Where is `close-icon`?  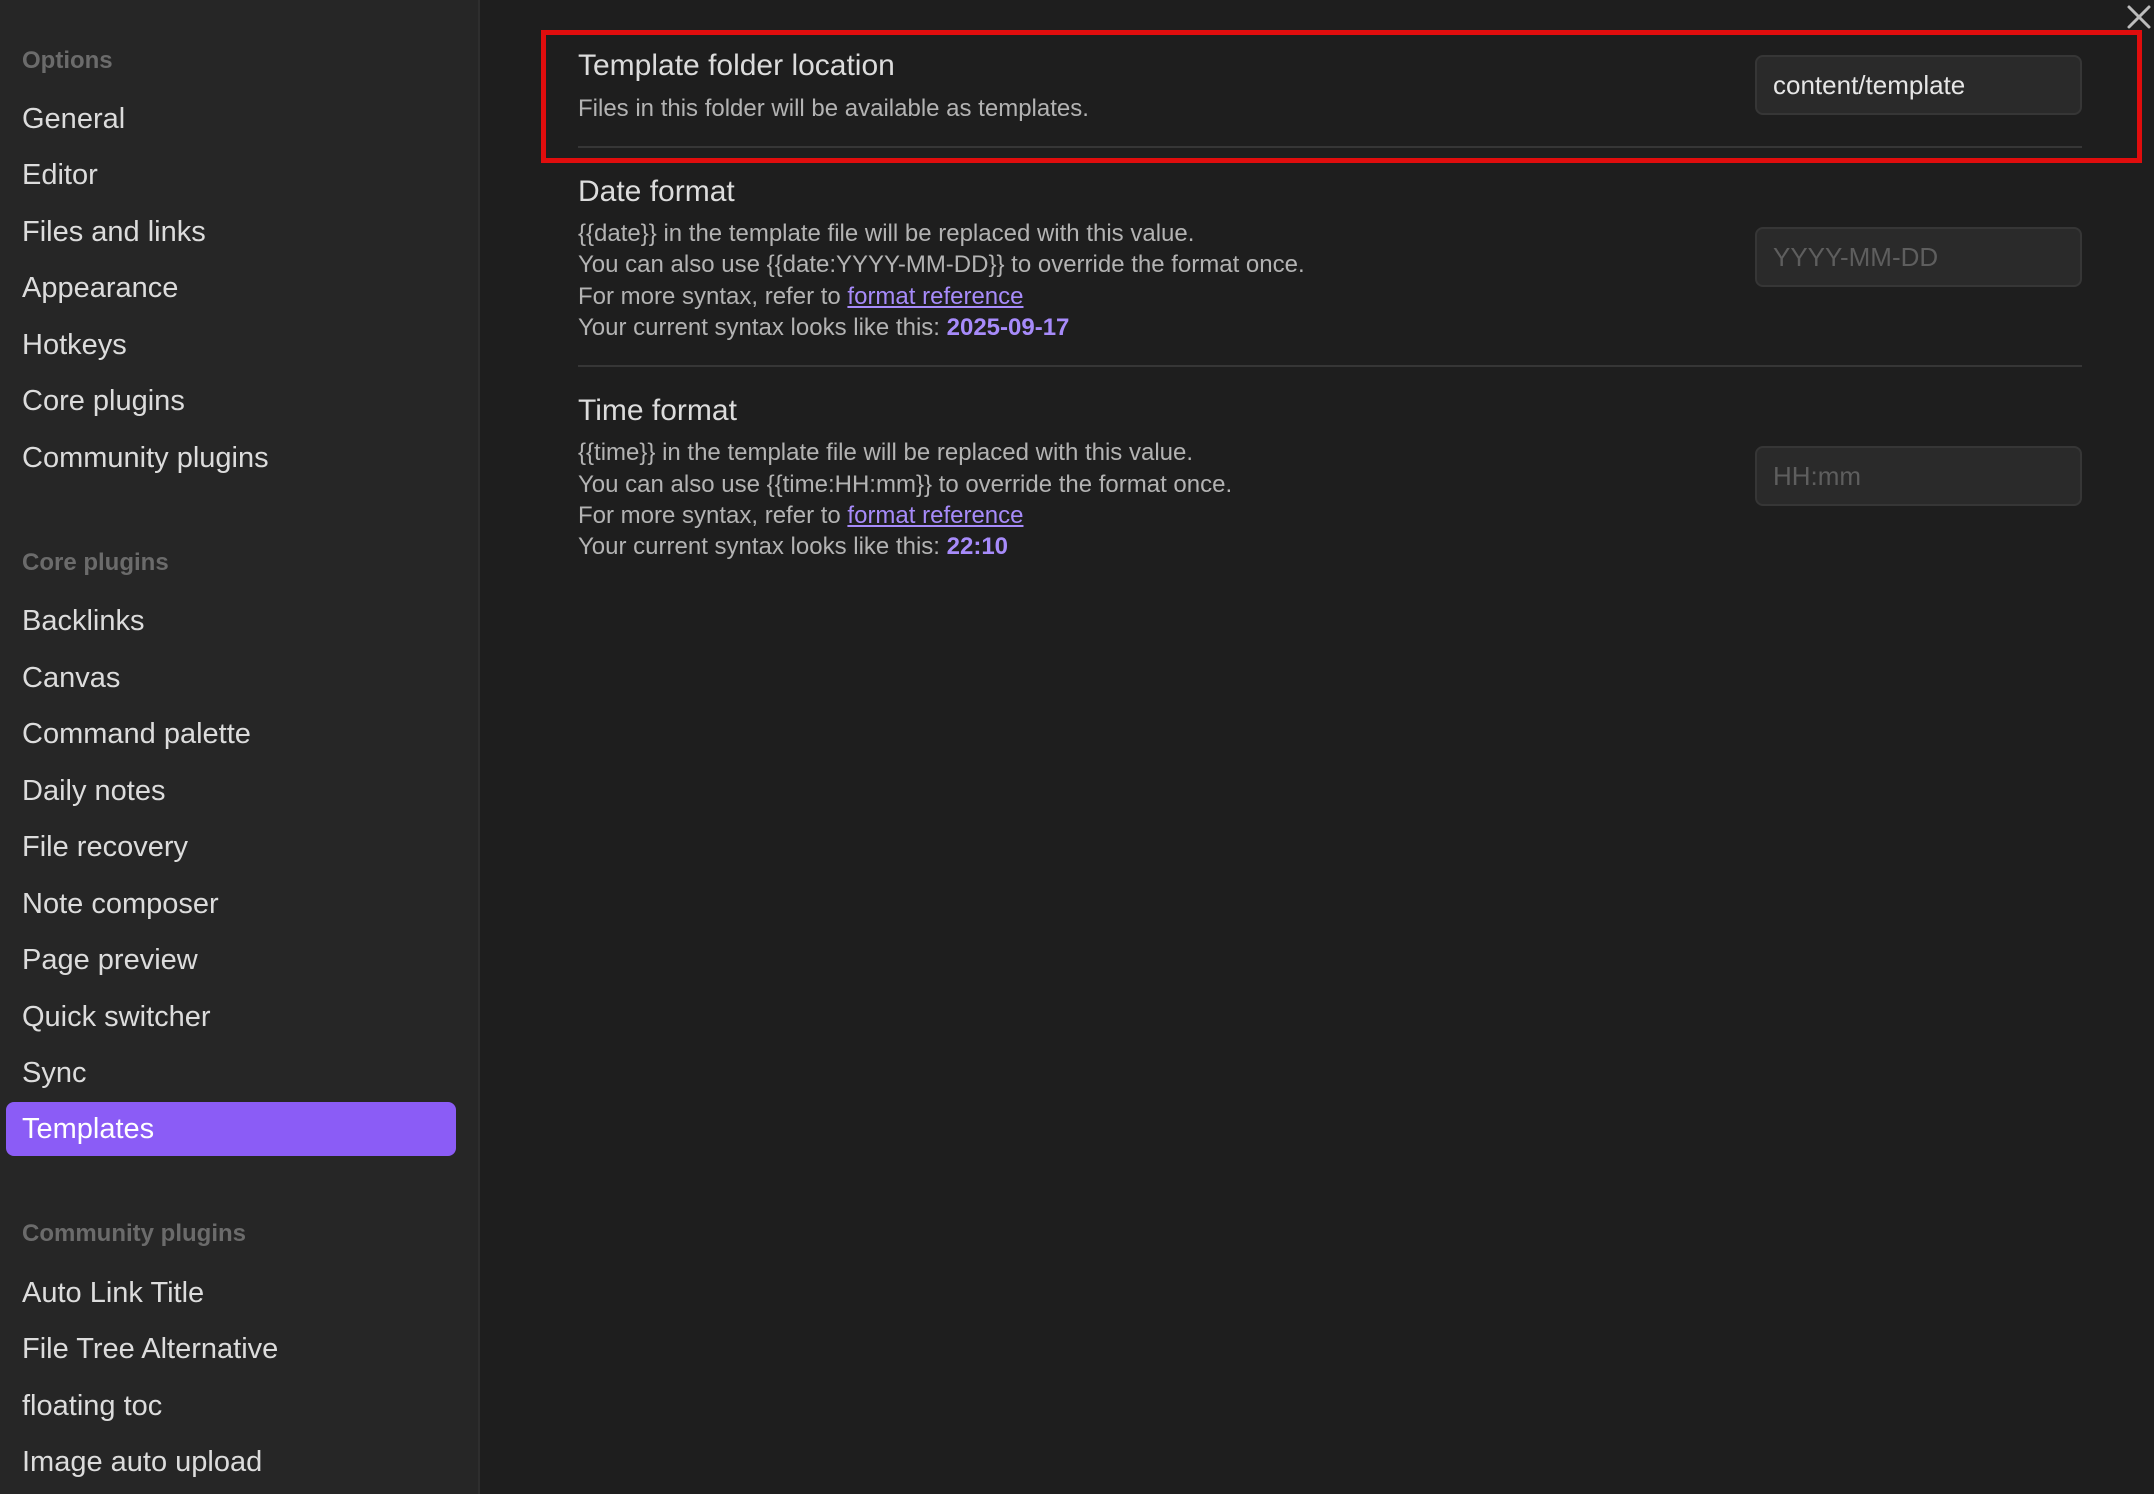
close-icon is located at coordinates (2139, 17).